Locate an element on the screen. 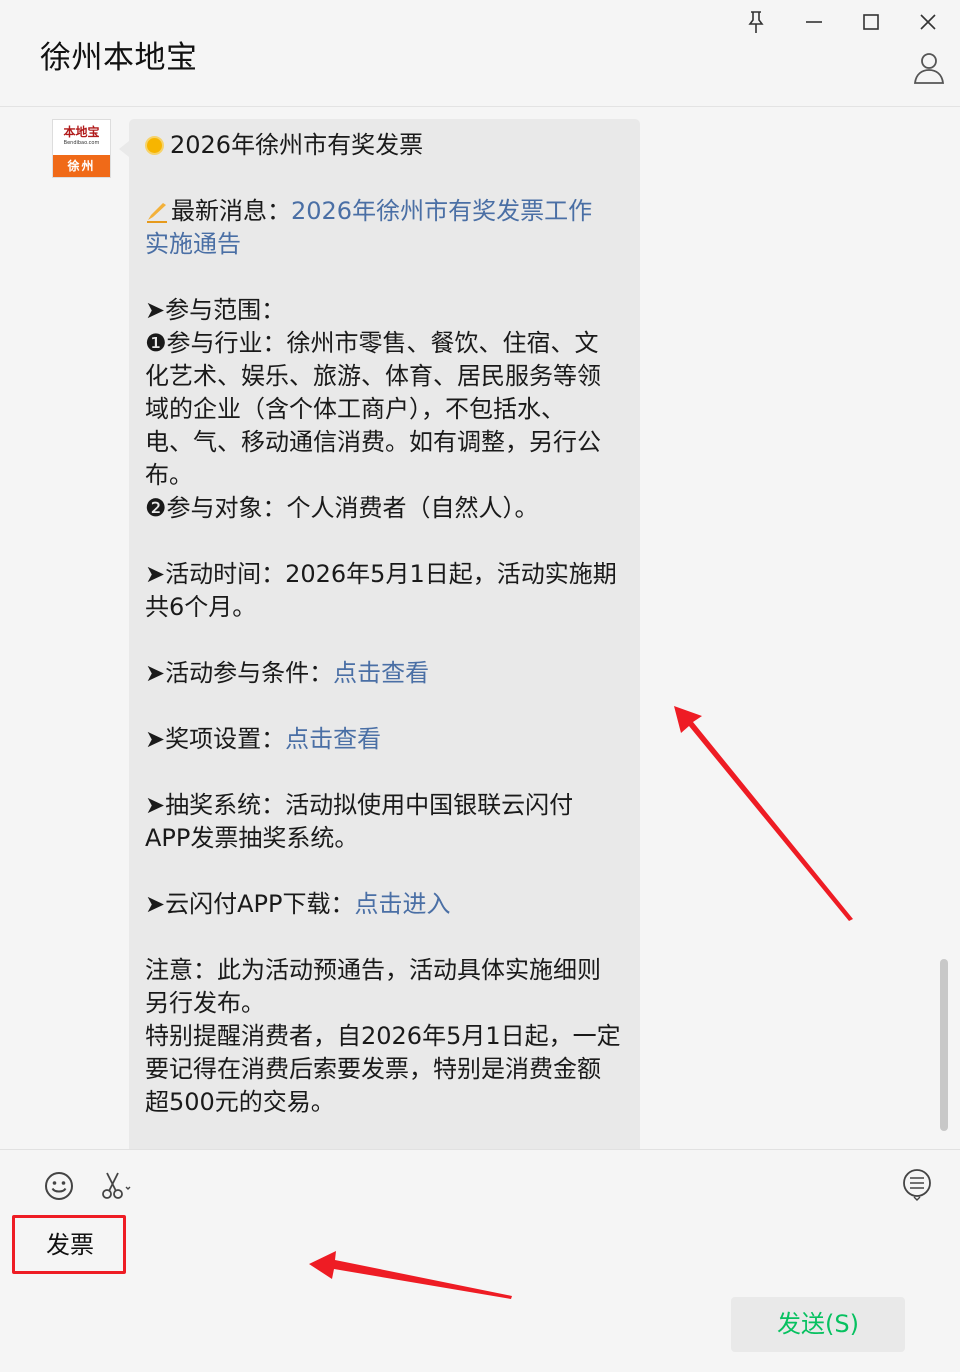 Image resolution: width=960 pixels, height=1372 pixels. scope-line: 域的企业（含个体工商户），不包括水、 is located at coordinates (355, 409).